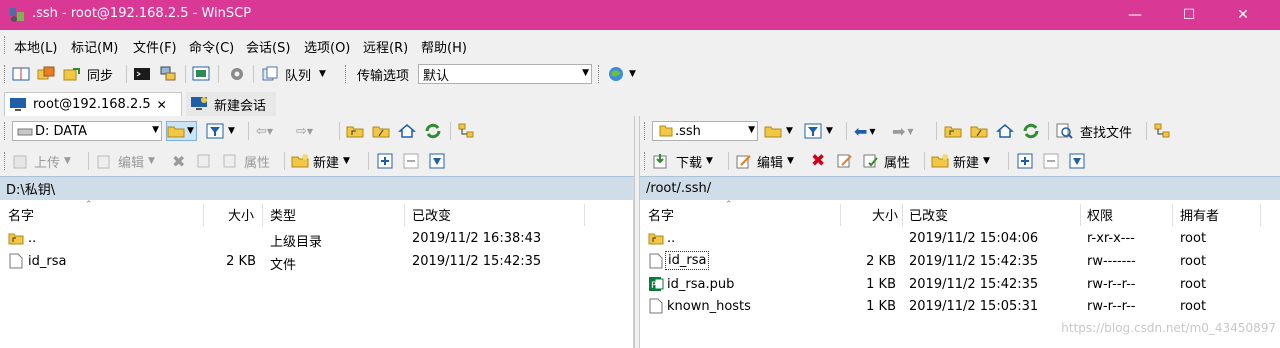  I want to click on preferences-gear-icon, so click(237, 74).